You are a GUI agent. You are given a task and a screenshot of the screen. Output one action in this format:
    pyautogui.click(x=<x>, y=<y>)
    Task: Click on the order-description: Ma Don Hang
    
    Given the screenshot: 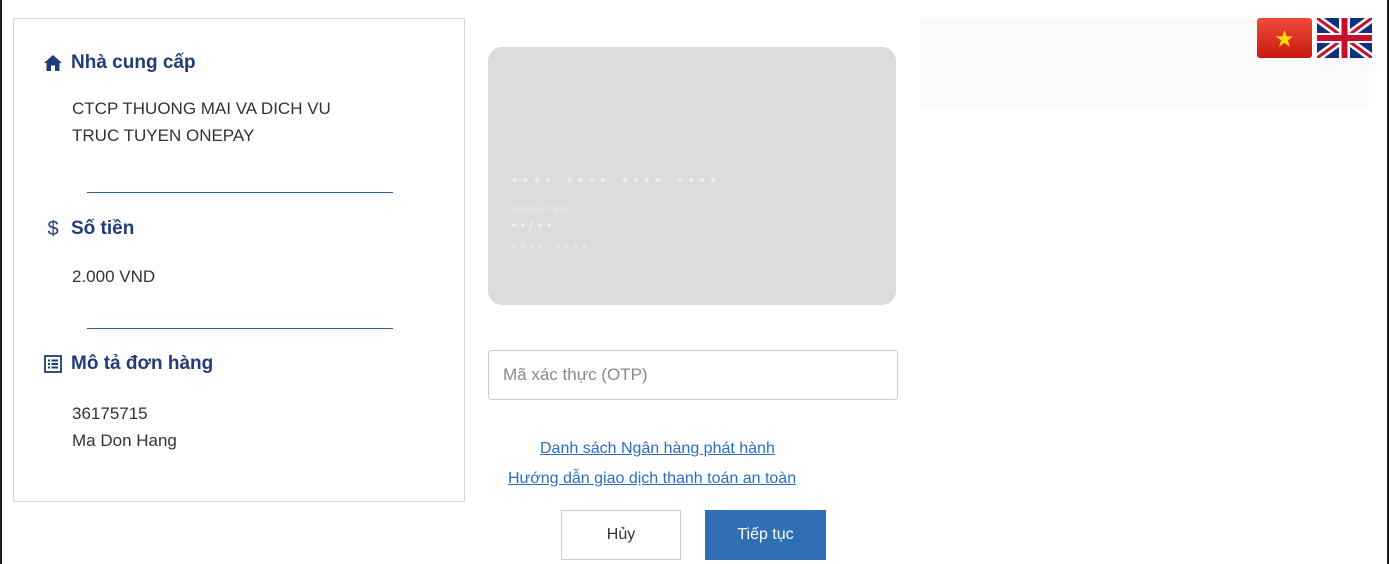 What is the action you would take?
    pyautogui.click(x=124, y=440)
    